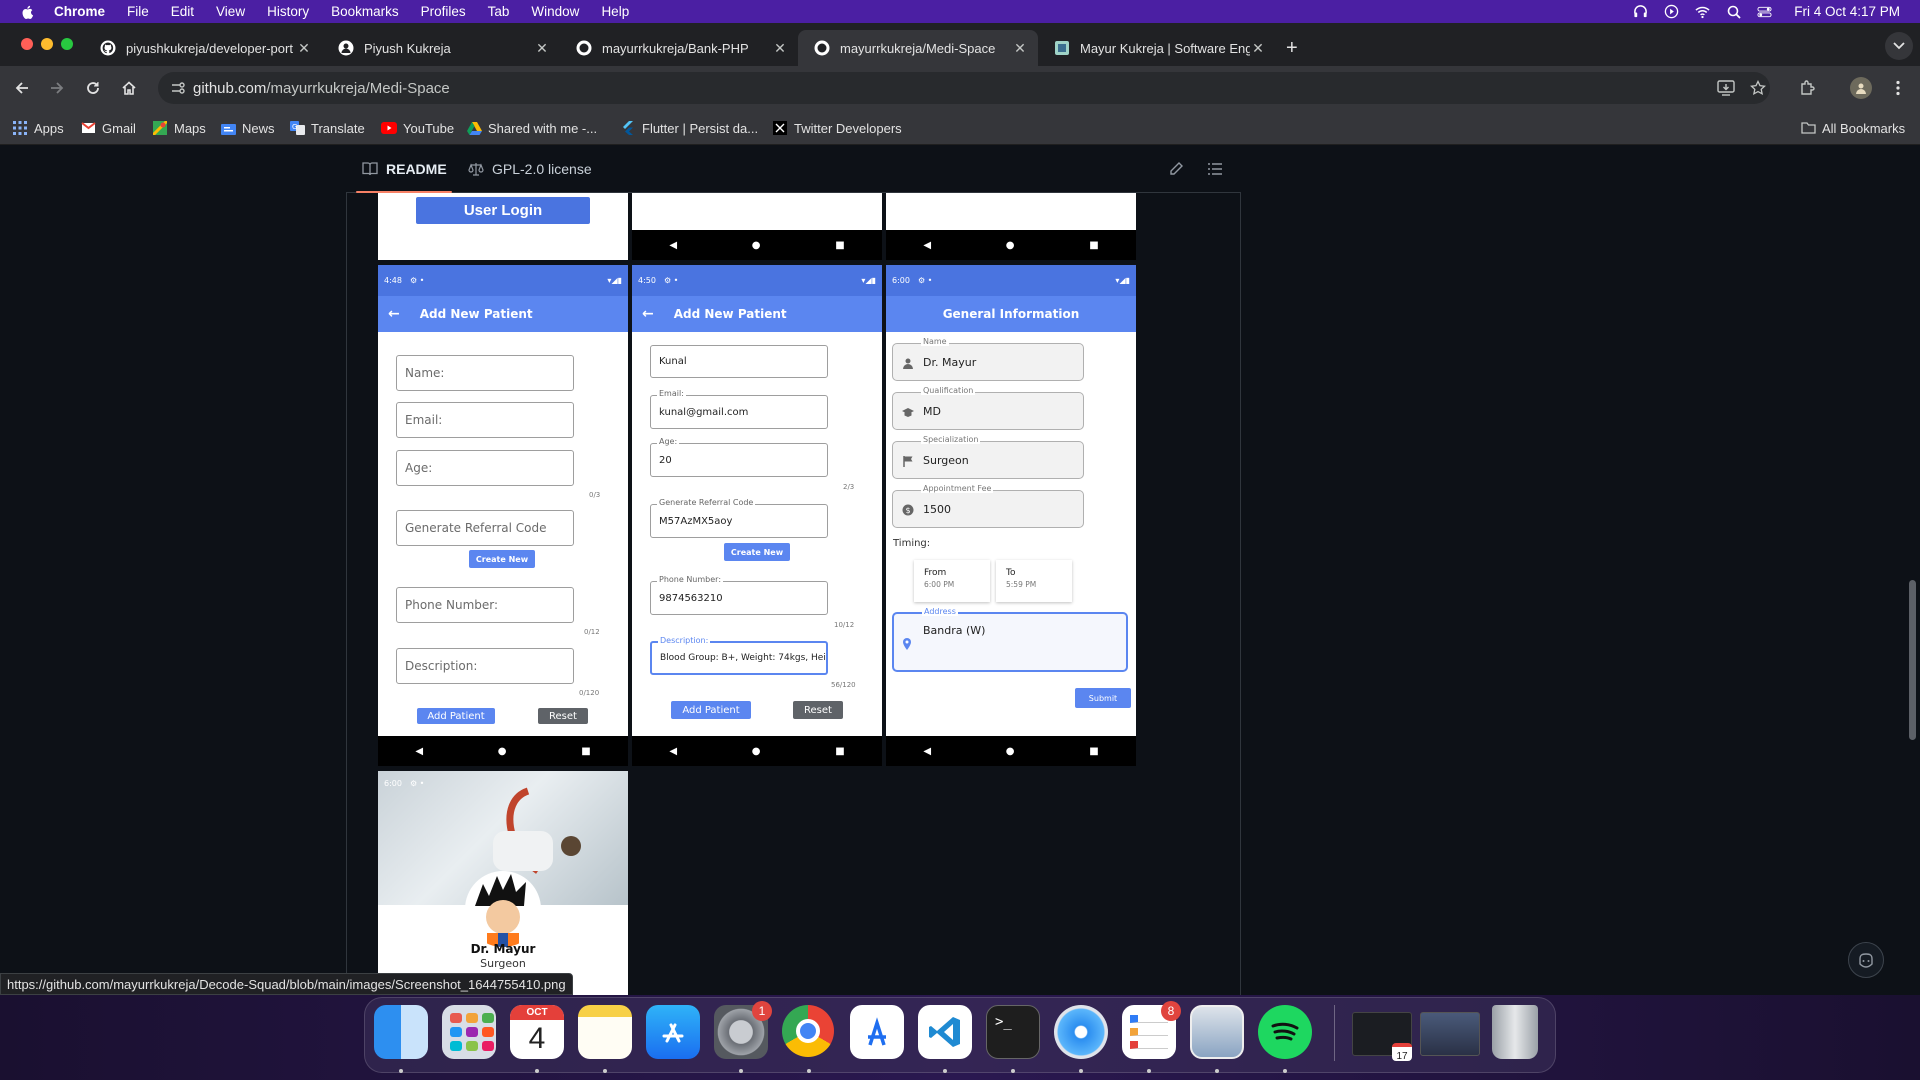 This screenshot has height=1080, width=1920. What do you see at coordinates (1176, 171) in the screenshot?
I see `edit-pencil-icon` at bounding box center [1176, 171].